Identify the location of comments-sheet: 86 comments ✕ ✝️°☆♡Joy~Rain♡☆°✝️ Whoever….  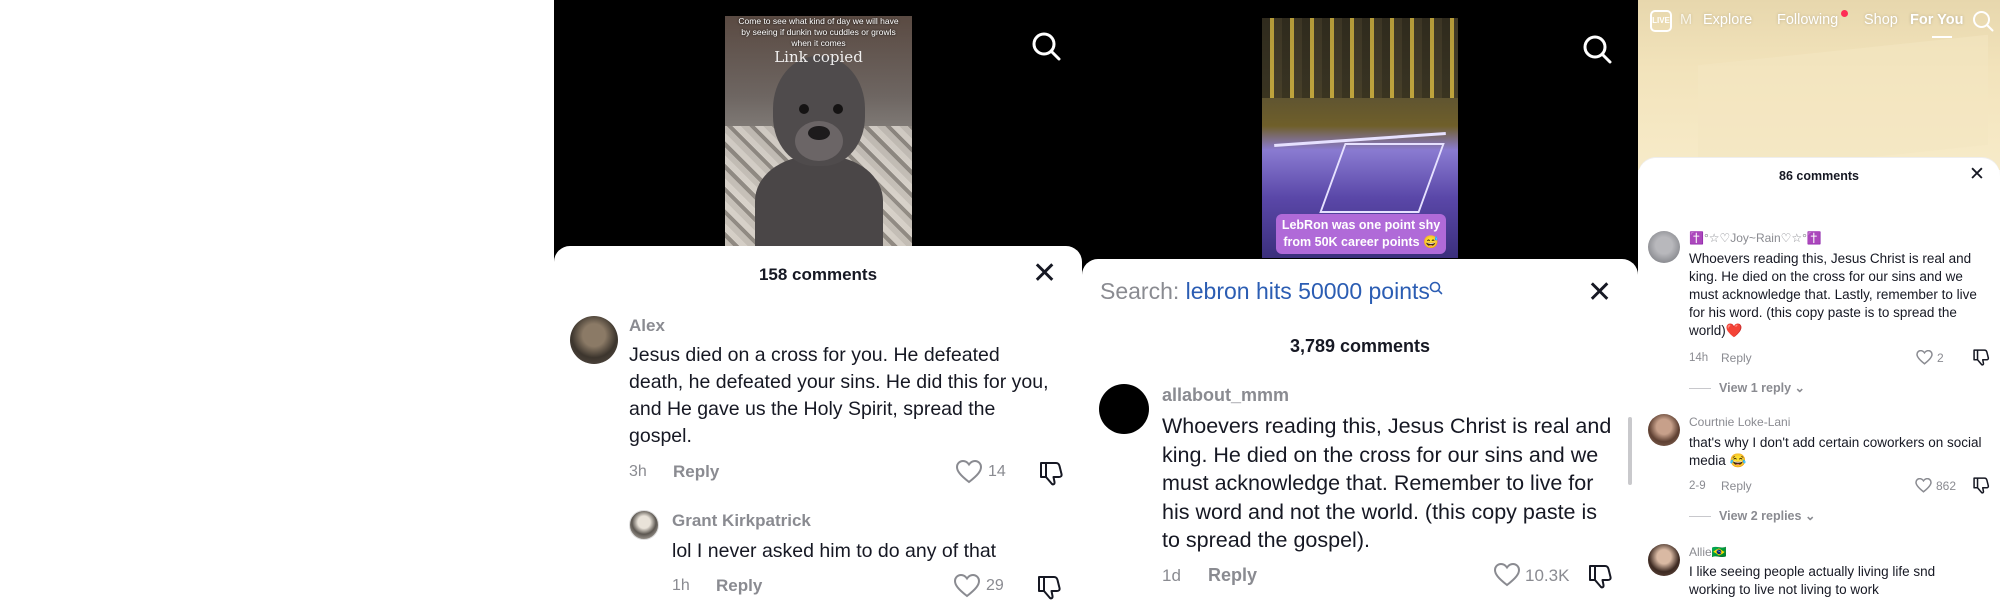
(1819, 383).